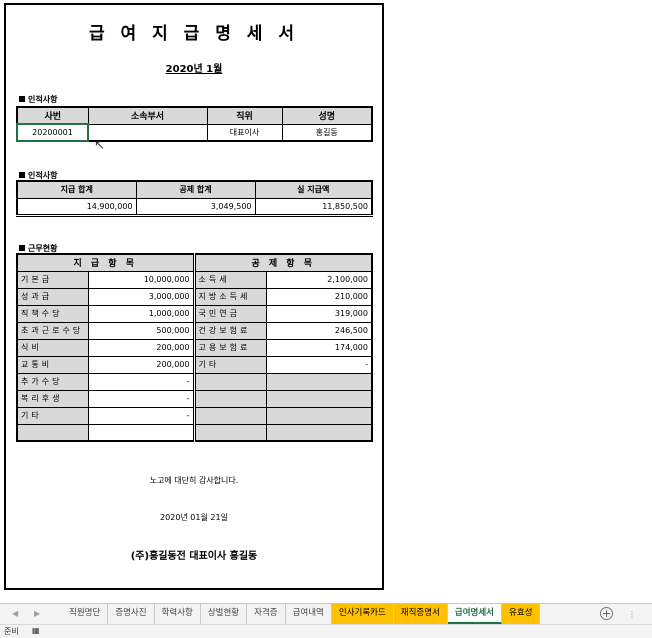 This screenshot has width=652, height=638. Describe the element at coordinates (475, 614) in the screenshot. I see `sheet-tab: 급여명세서` at that location.